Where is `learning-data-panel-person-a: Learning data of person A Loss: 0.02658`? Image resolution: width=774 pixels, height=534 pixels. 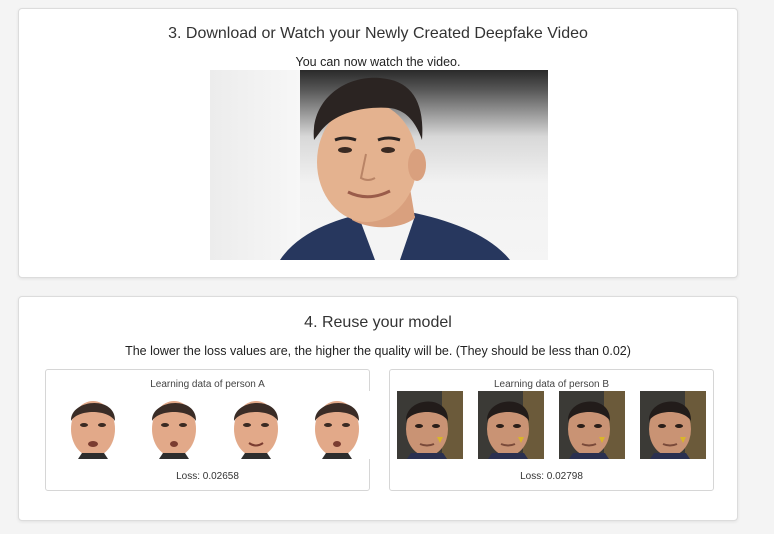
learning-data-panel-person-a: Learning data of person A Loss: 0.02658 is located at coordinates (207, 430).